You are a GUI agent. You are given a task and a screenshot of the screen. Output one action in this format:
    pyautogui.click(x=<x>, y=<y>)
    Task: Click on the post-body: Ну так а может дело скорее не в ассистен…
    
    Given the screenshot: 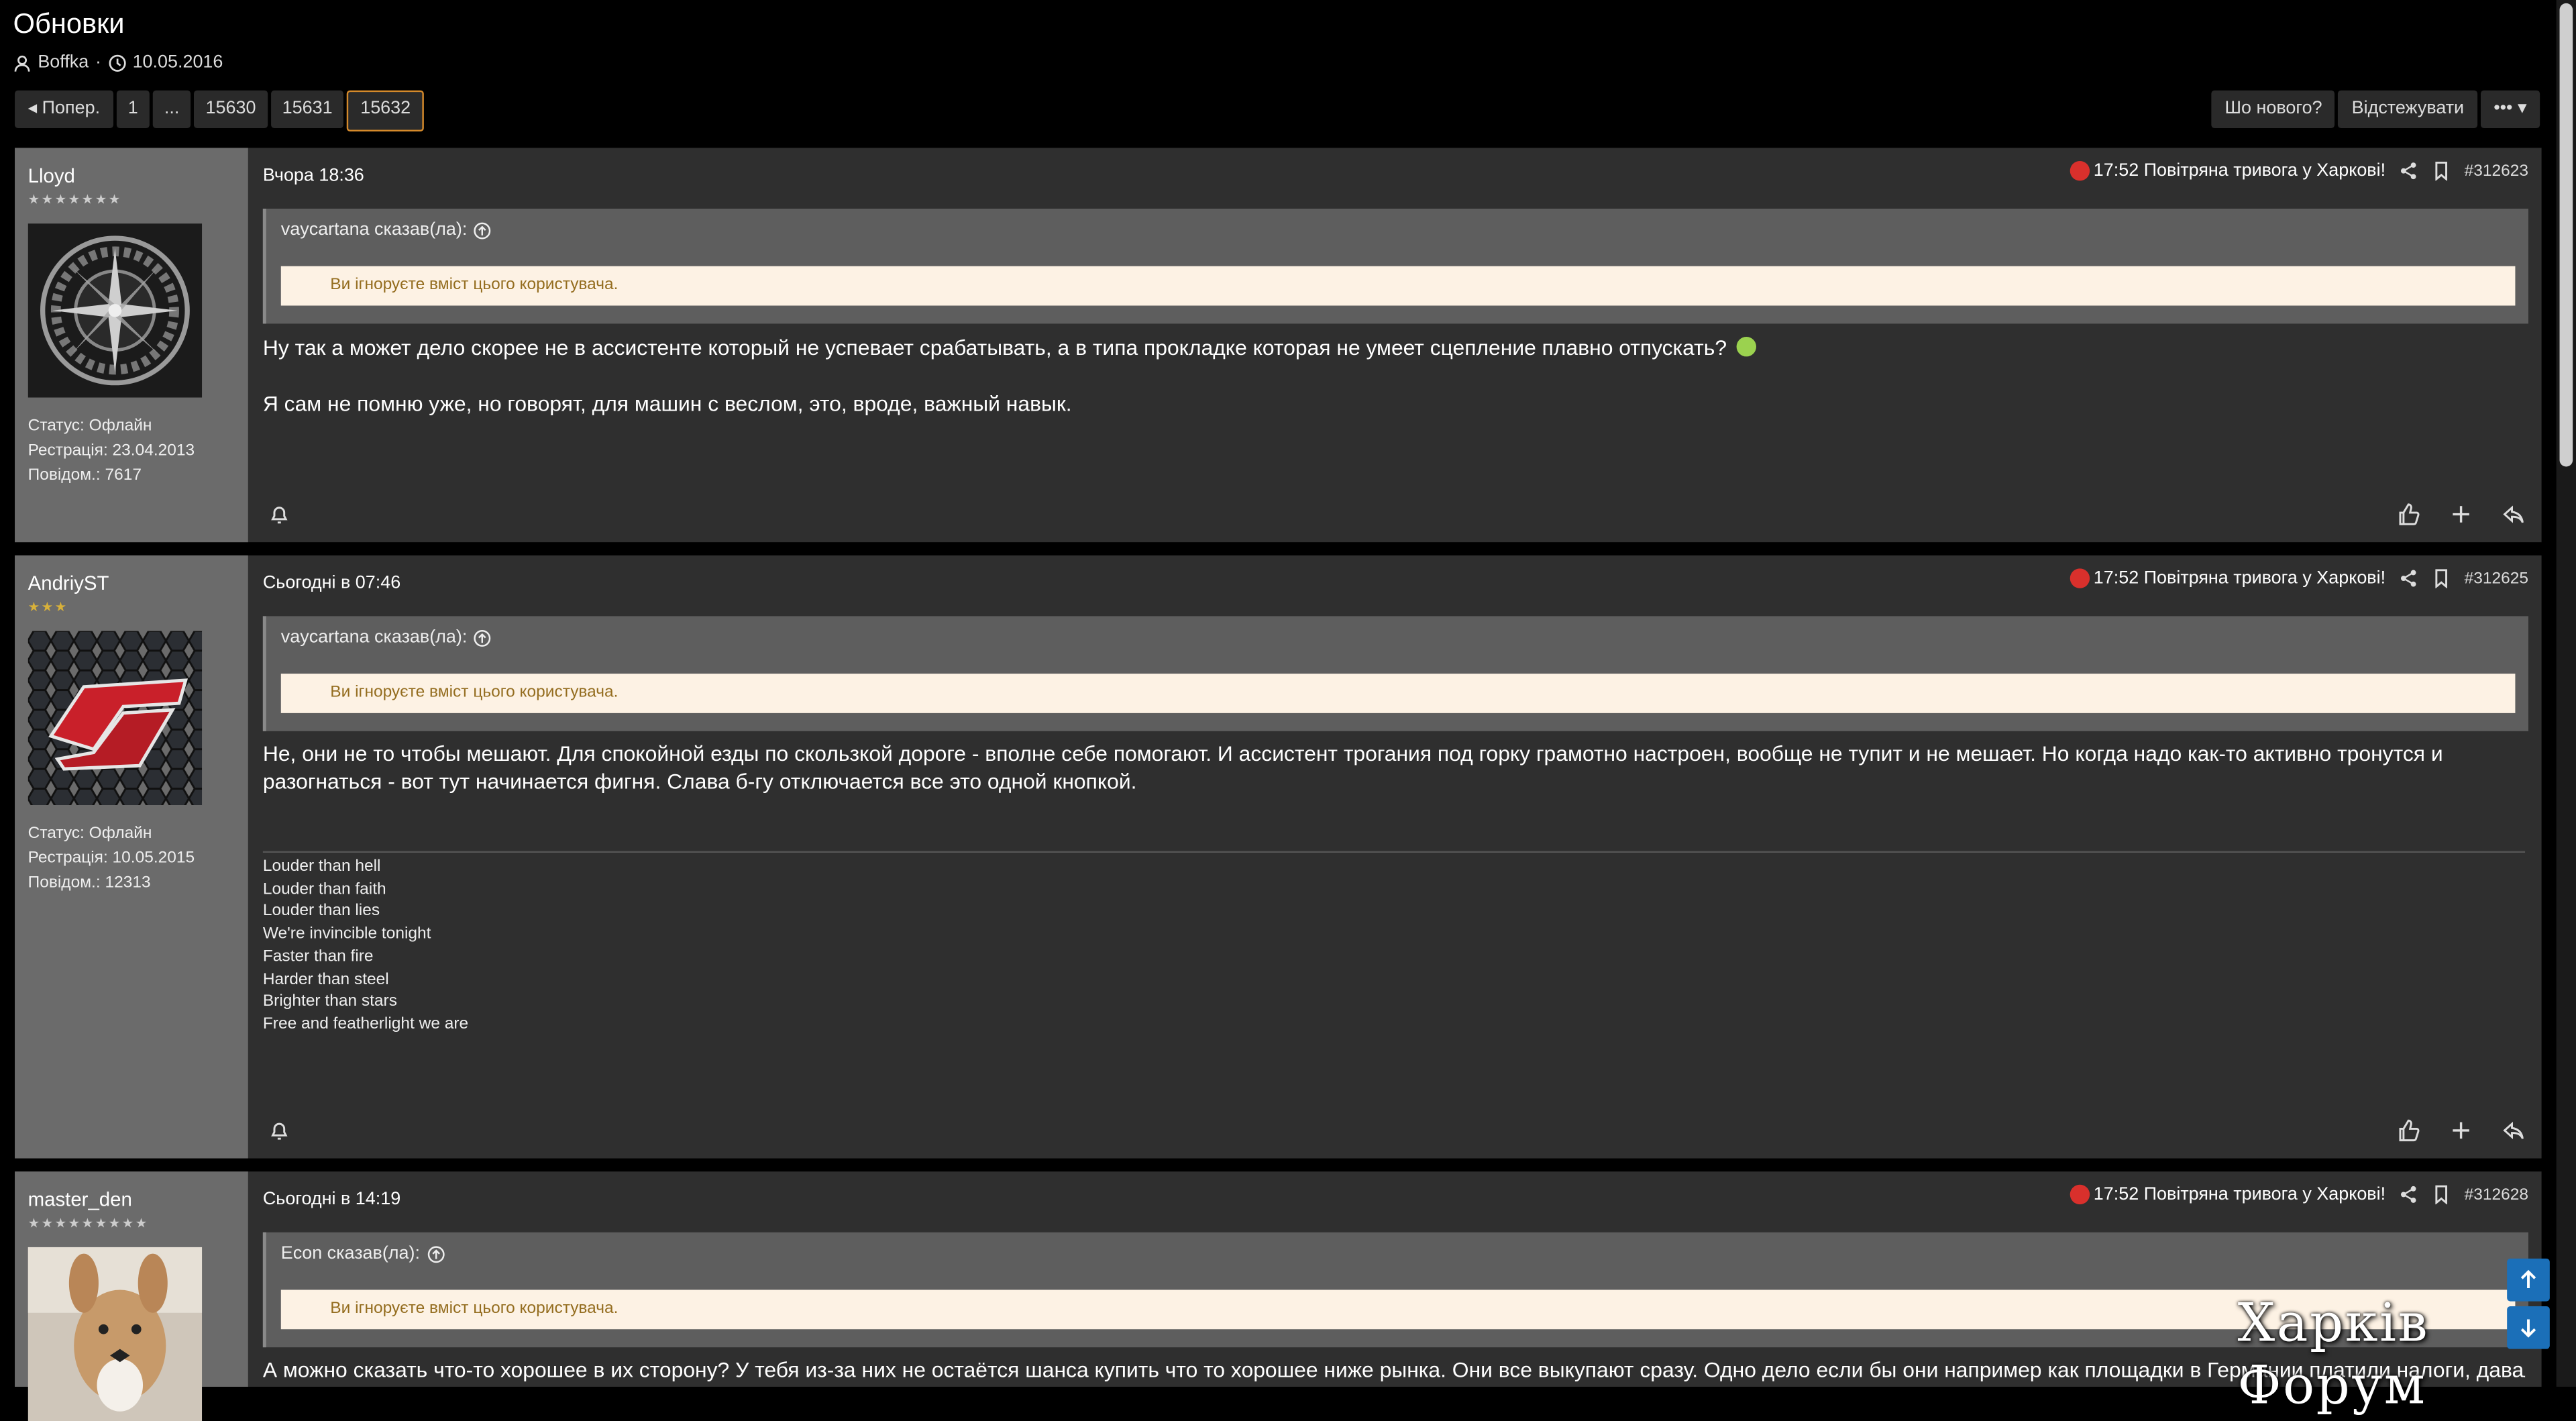 What is the action you would take?
    pyautogui.click(x=1394, y=389)
    